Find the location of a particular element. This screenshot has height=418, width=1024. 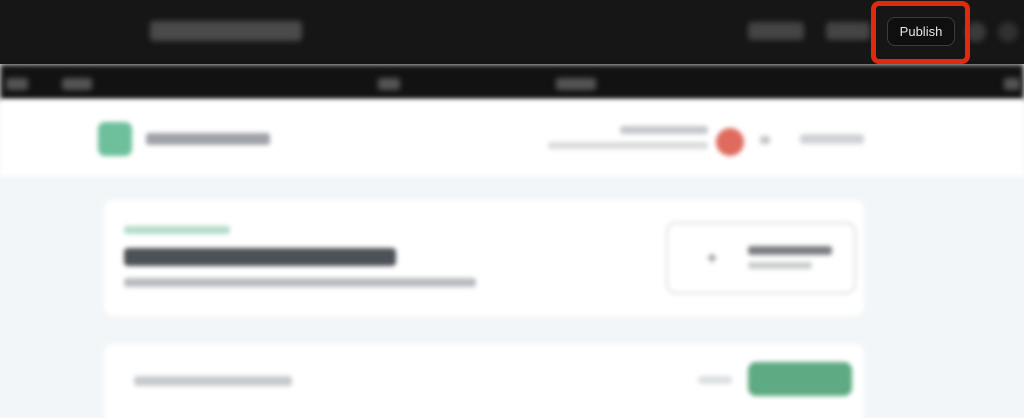

site-name-blurred is located at coordinates (208, 139).